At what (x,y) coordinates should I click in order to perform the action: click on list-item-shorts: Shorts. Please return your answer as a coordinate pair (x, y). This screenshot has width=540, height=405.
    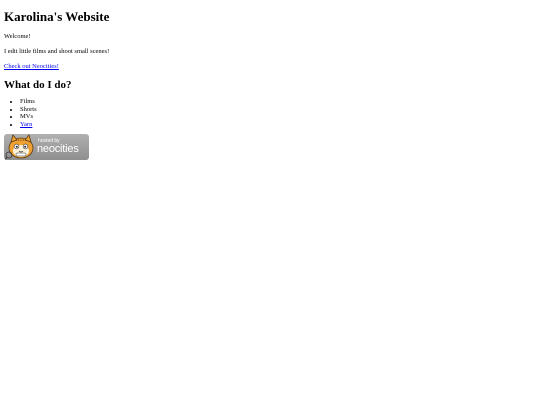
    Looking at the image, I should click on (278, 110).